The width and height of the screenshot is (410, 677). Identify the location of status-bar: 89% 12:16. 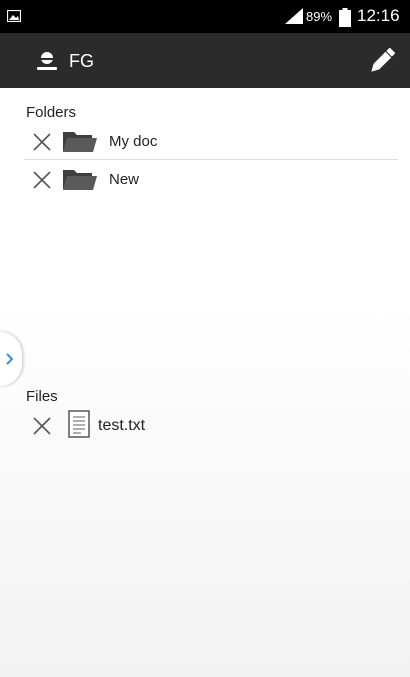
(205, 16).